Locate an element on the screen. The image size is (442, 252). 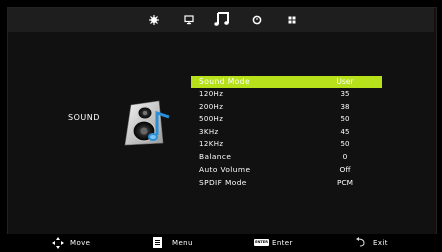
menu-value: 38 is located at coordinates (345, 106).